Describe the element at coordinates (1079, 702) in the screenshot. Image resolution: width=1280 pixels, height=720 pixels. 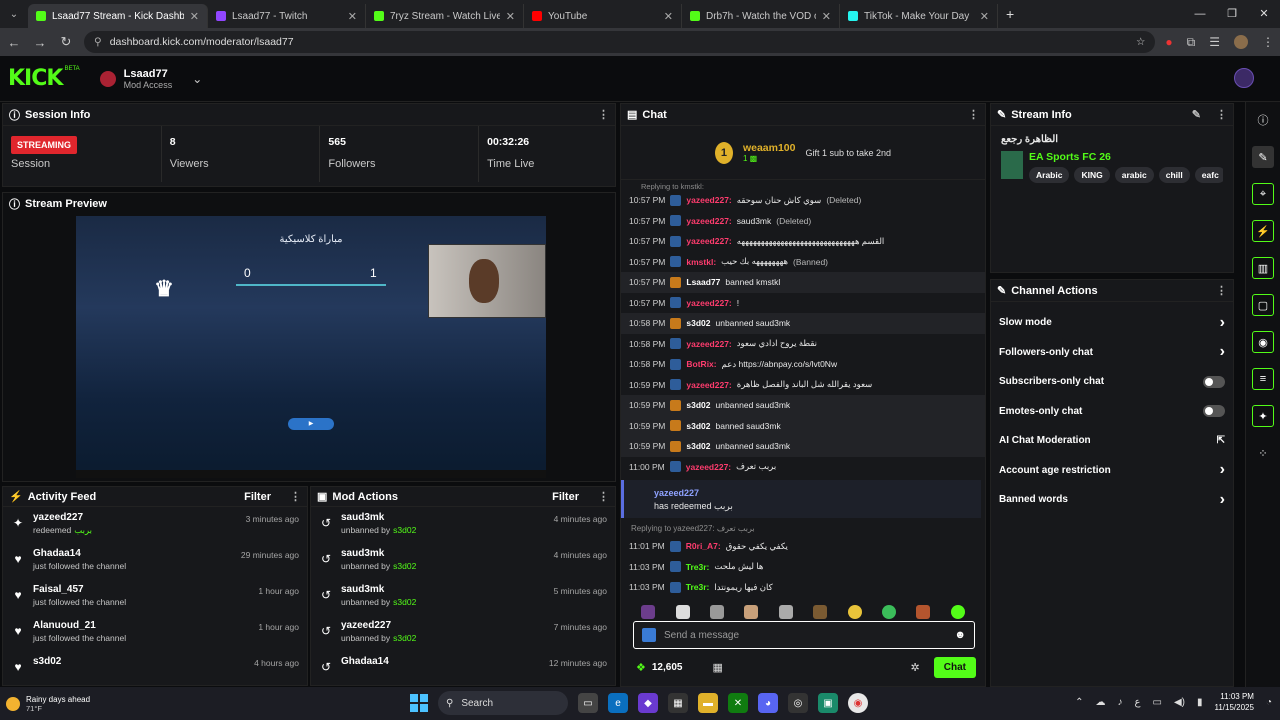
I see `tray-chevron-icon: ⌃` at that location.